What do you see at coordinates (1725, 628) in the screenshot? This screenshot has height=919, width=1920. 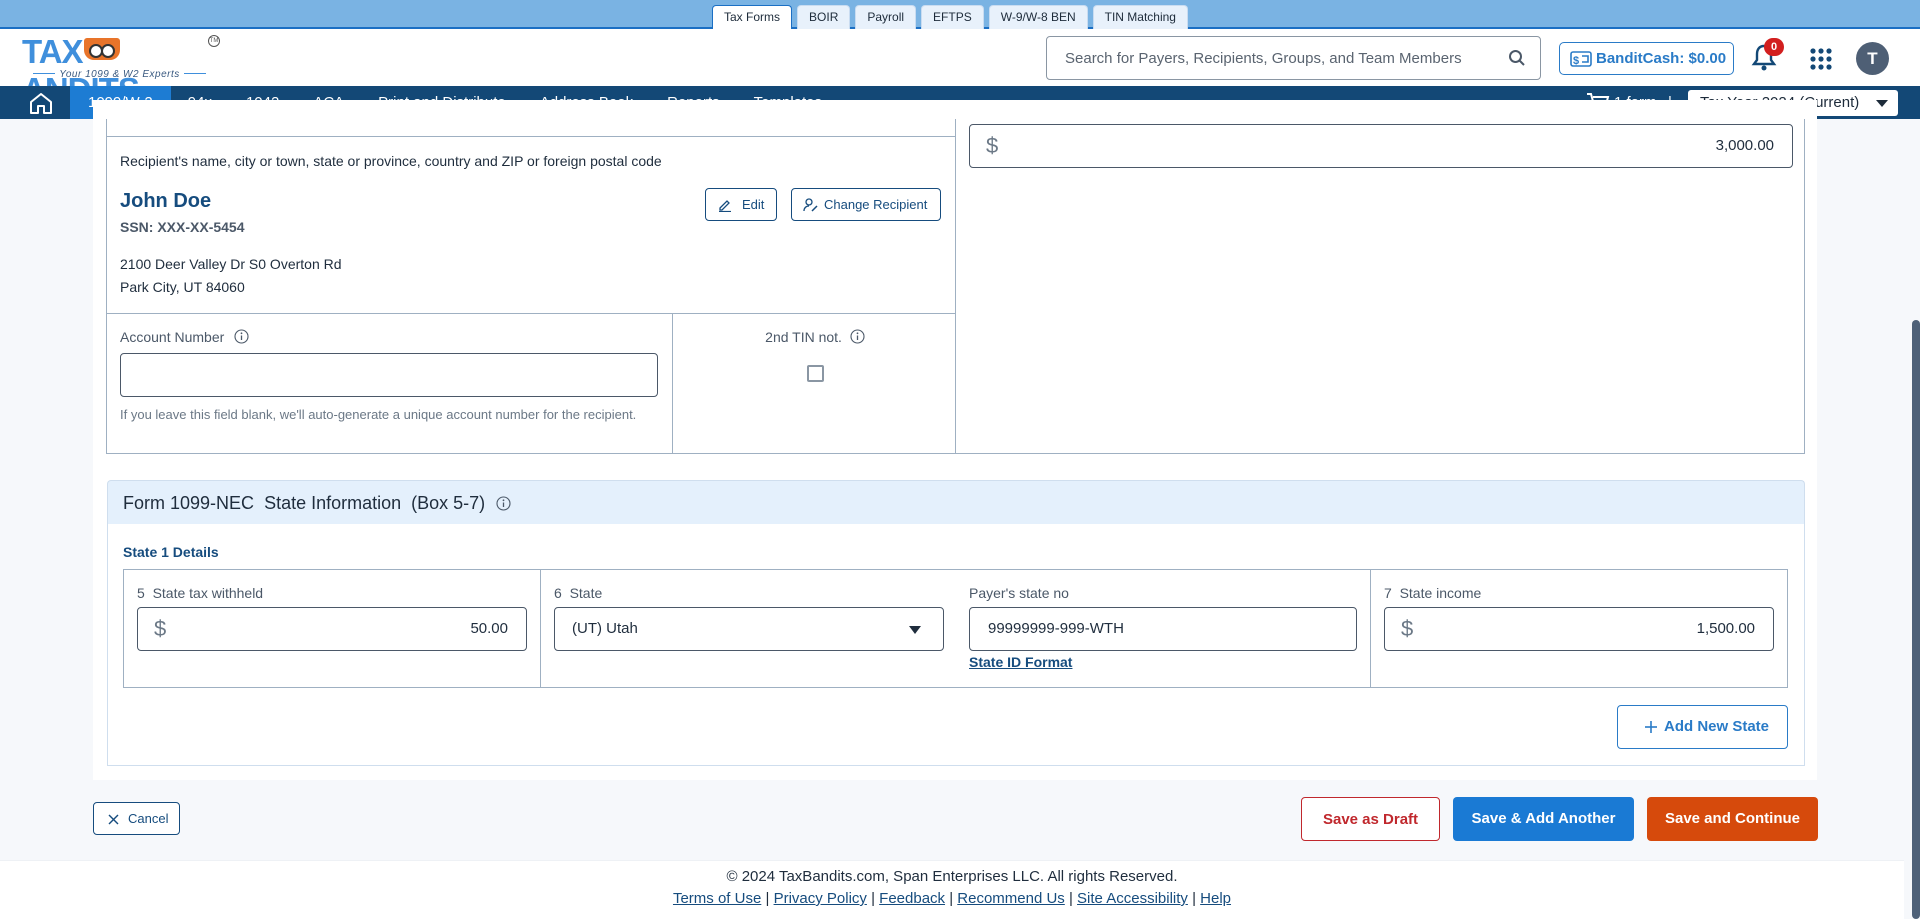 I see `state-income-value: 1,500.00` at bounding box center [1725, 628].